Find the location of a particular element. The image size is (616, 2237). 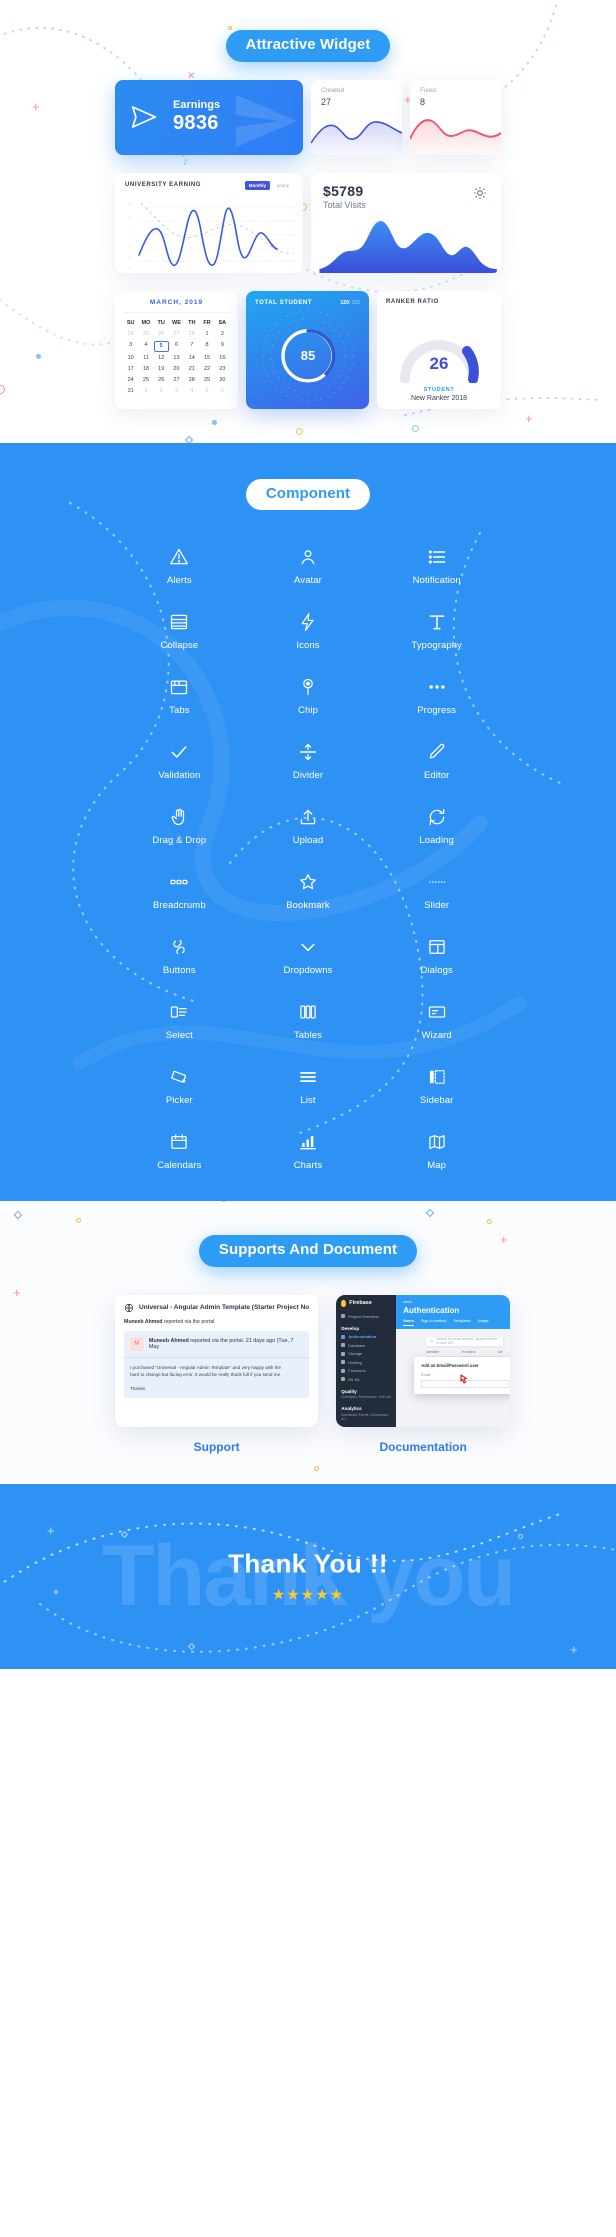

component-item-buttons: Buttons is located at coordinates (179, 955).